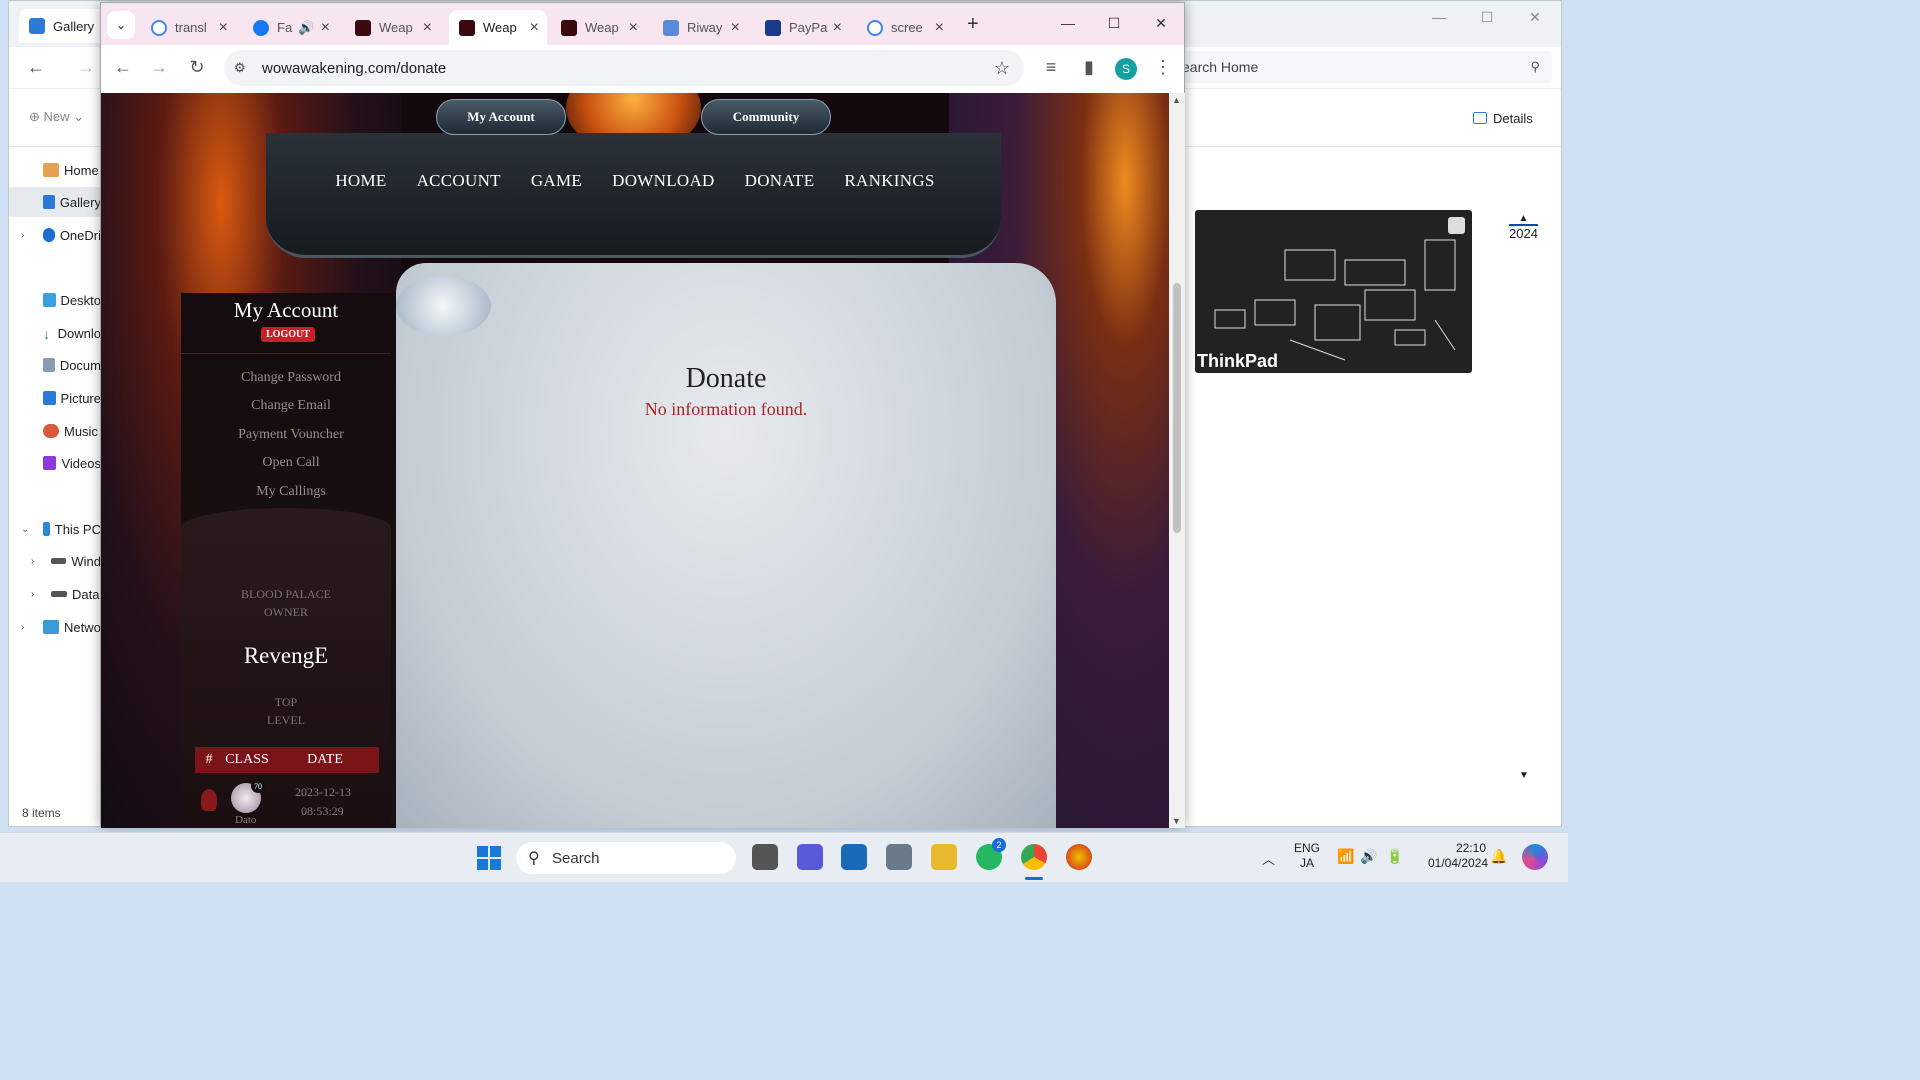 The height and width of the screenshot is (1080, 1920). Describe the element at coordinates (1034, 857) in the screenshot. I see `chrome-icon` at that location.